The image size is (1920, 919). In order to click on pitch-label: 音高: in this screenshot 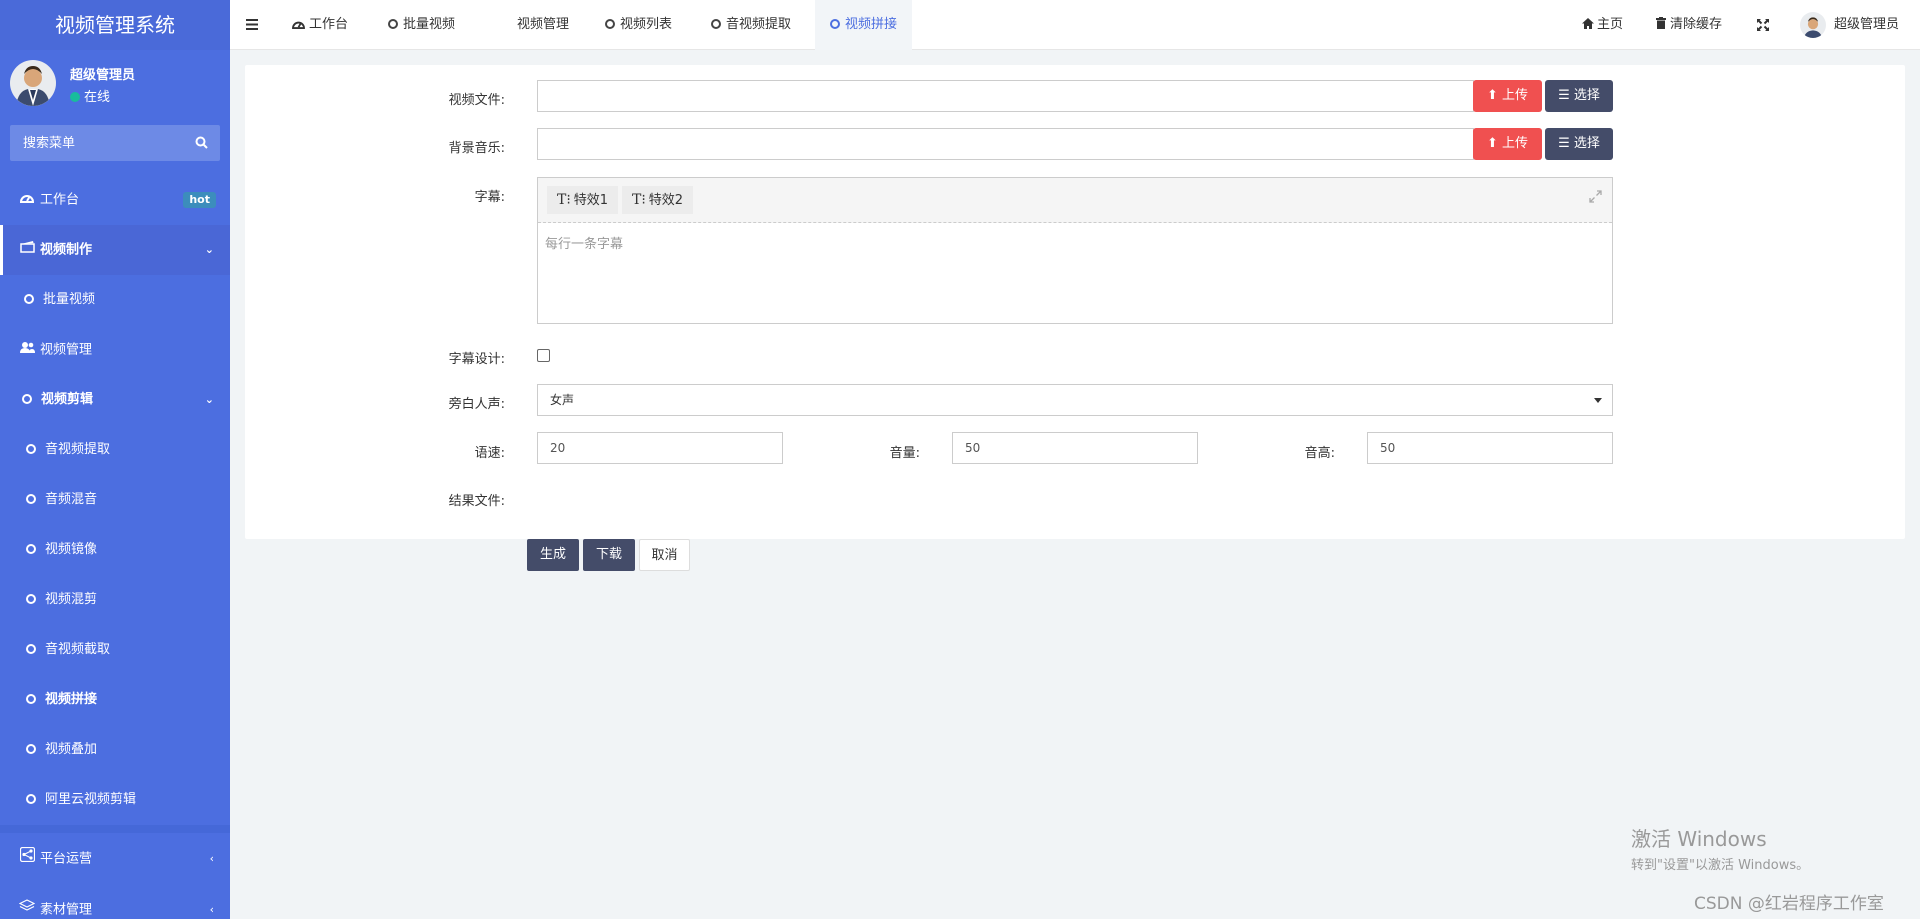, I will do `click(1319, 453)`.